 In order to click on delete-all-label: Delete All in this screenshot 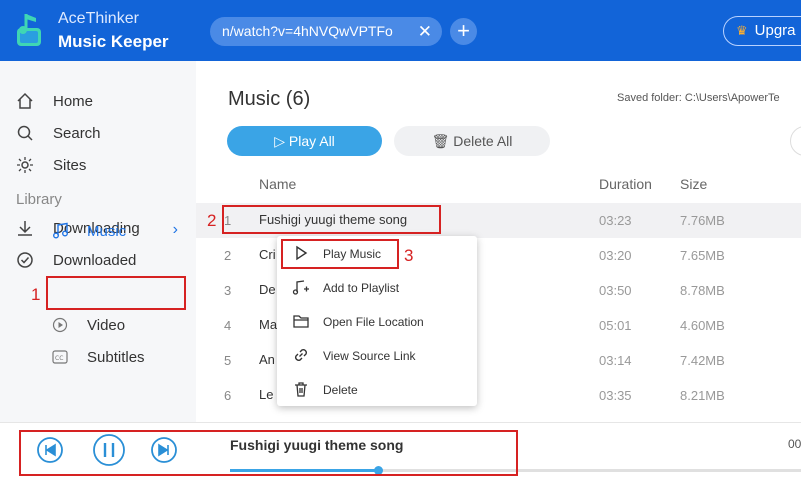, I will do `click(483, 141)`.